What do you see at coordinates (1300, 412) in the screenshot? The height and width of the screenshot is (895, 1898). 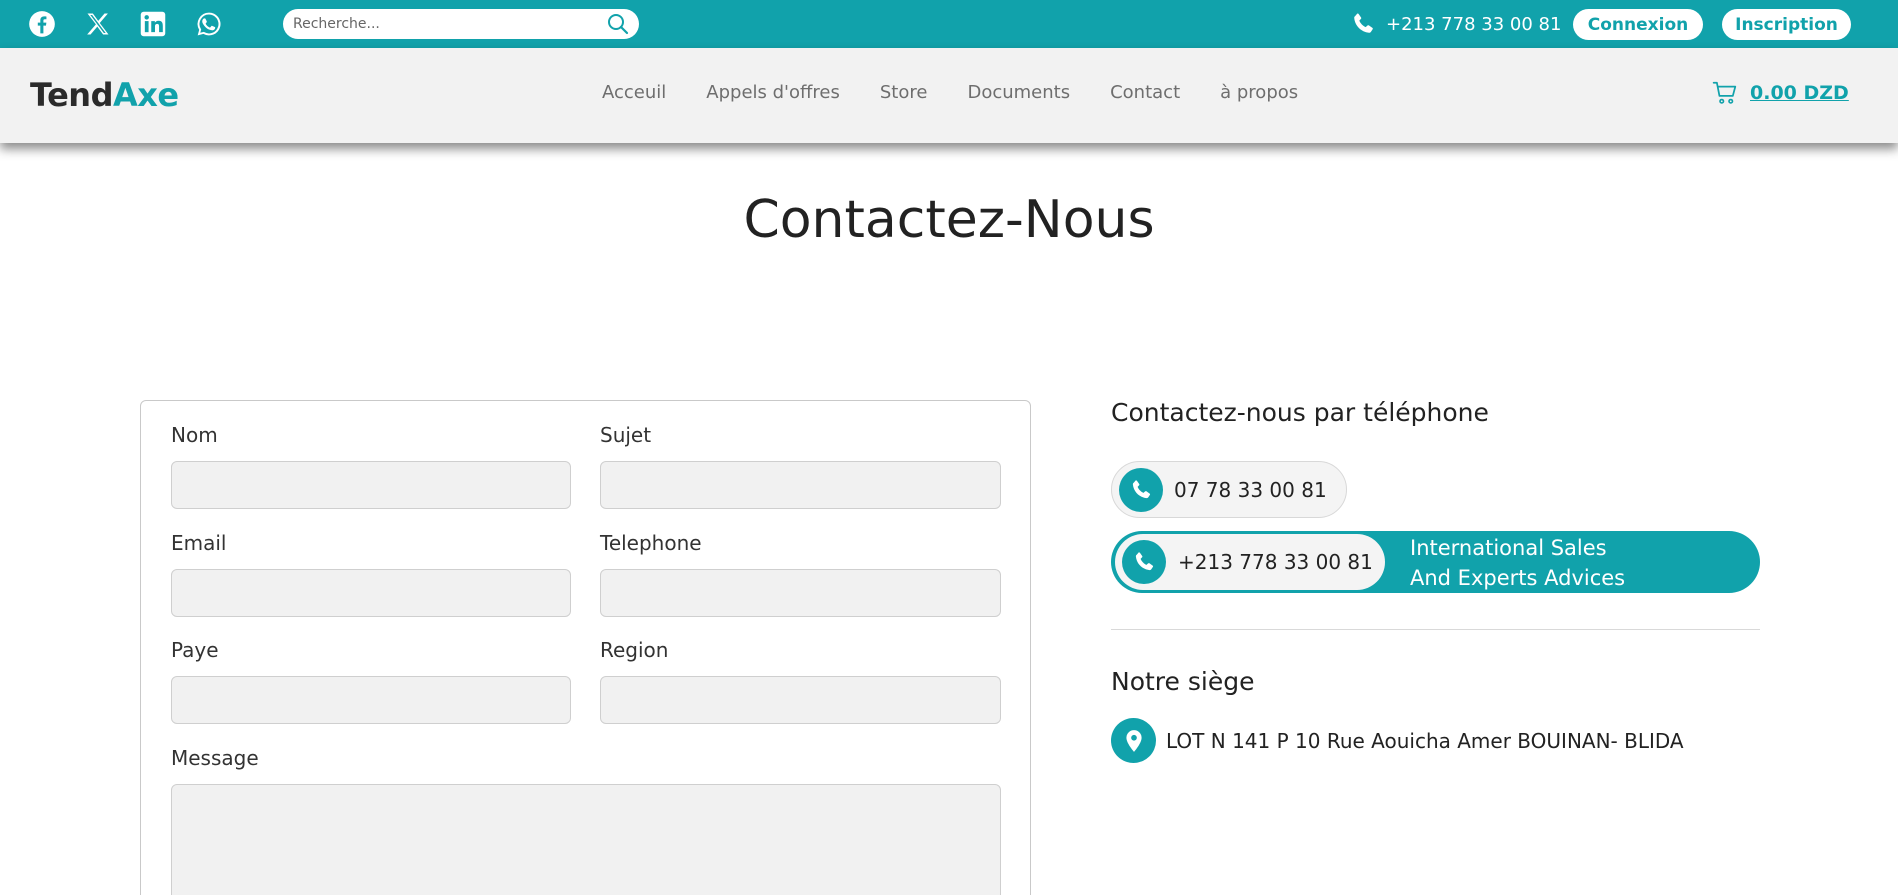 I see `phone-contact-heading: Contactez-nous par téléphone` at bounding box center [1300, 412].